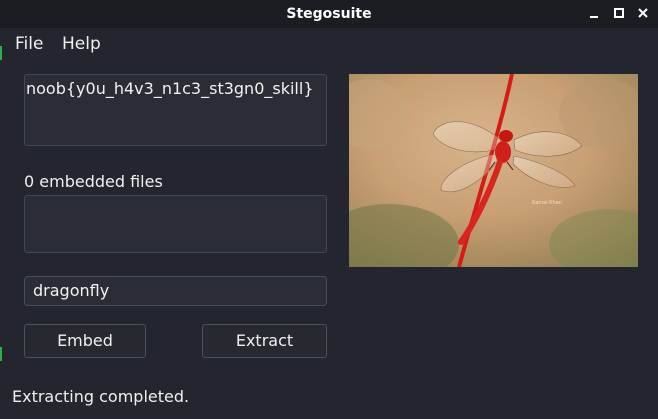 The height and width of the screenshot is (419, 658). What do you see at coordinates (85, 341) in the screenshot?
I see `embed-button: Embed` at bounding box center [85, 341].